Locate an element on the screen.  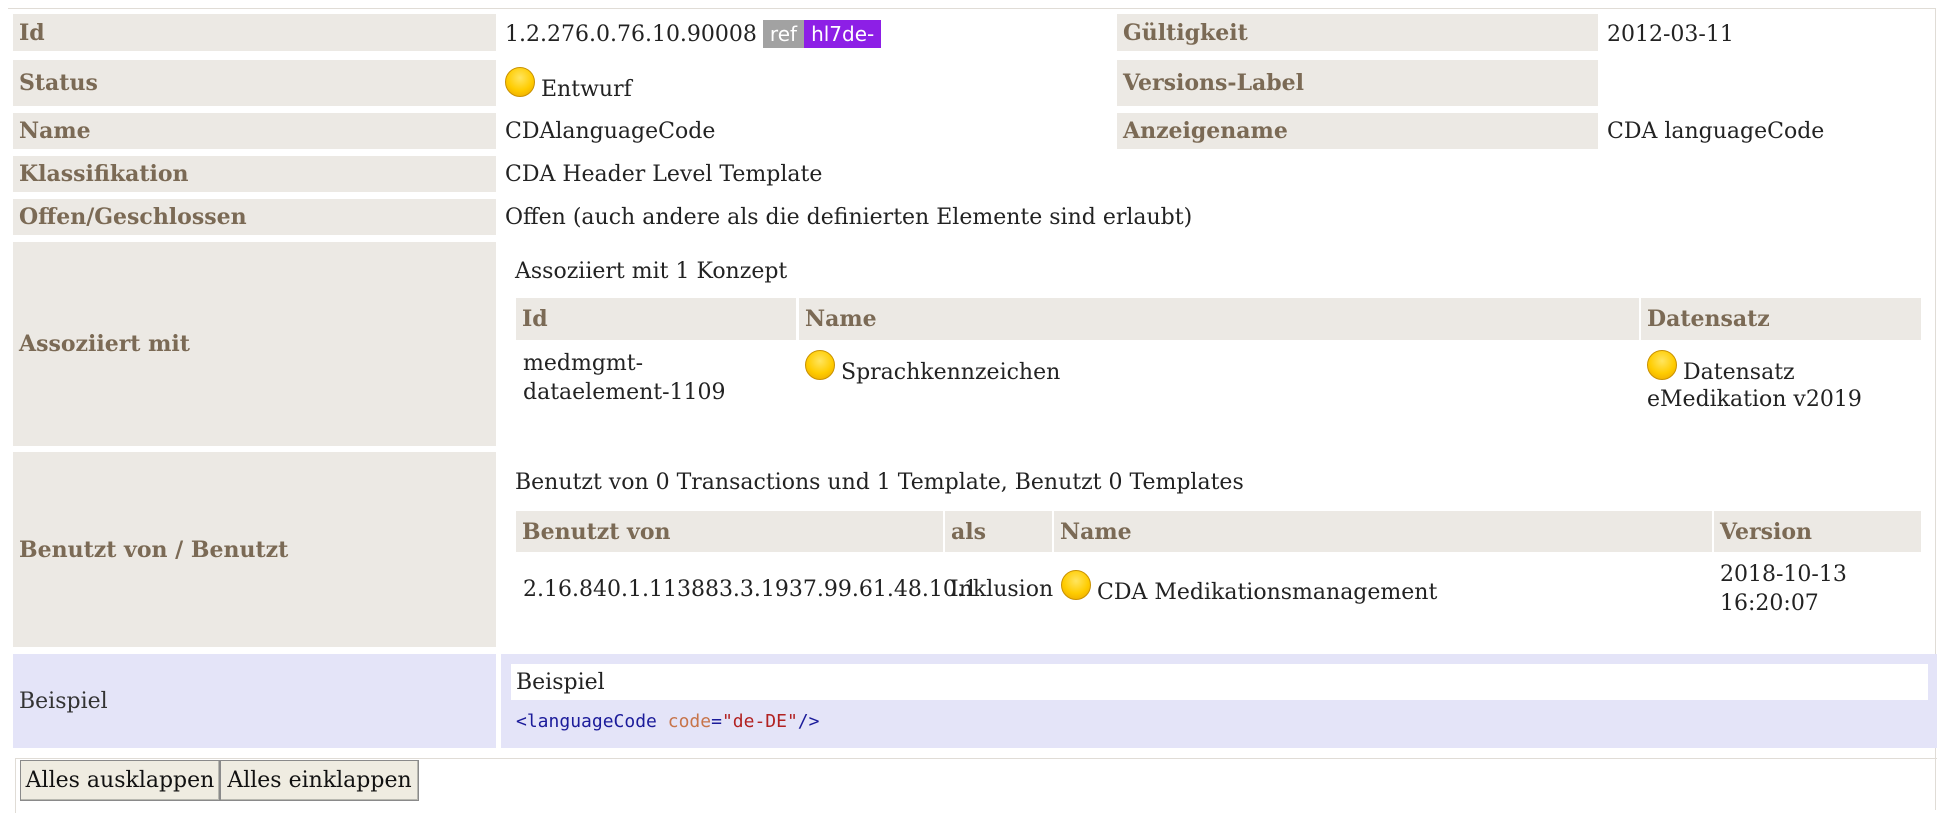
concept-status-icon is located at coordinates (820, 365).